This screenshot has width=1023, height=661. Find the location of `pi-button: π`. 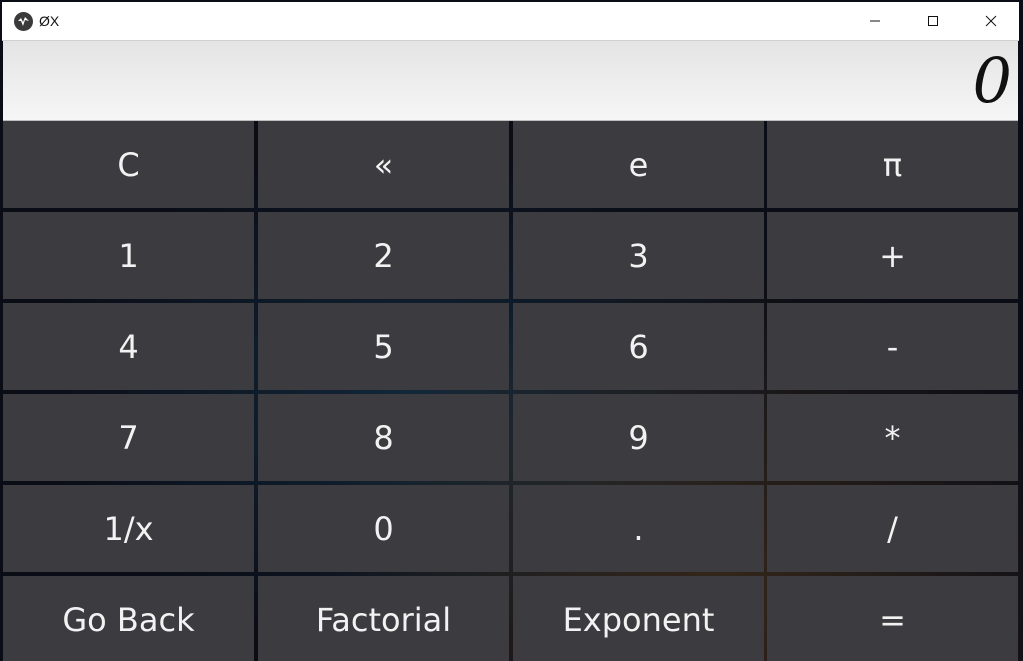

pi-button: π is located at coordinates (892, 164).